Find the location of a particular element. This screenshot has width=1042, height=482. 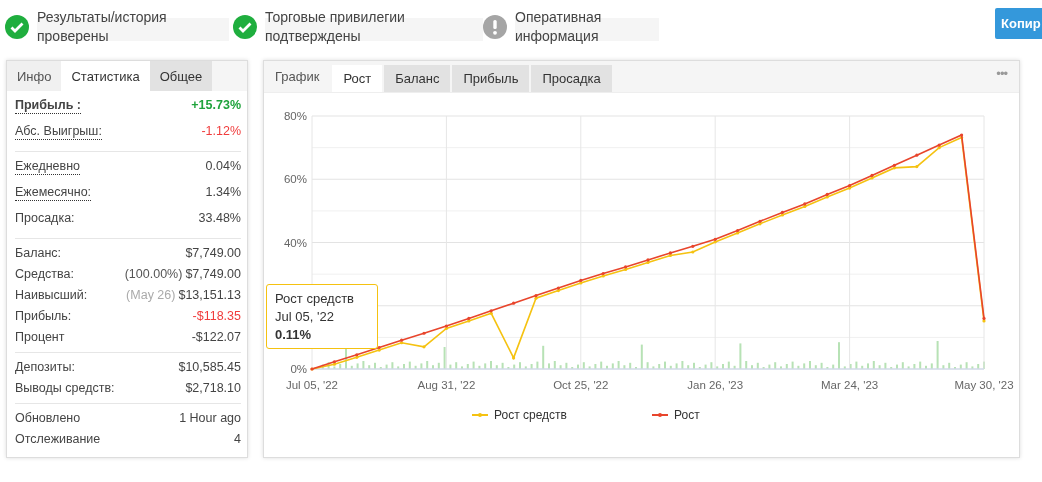

stat-value: 0.04% is located at coordinates (223, 166).